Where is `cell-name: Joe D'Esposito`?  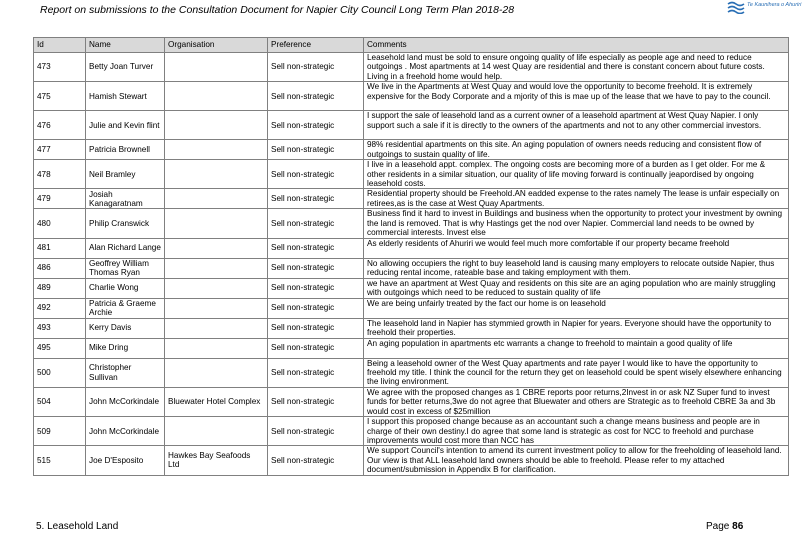
cell-name: Joe D'Esposito is located at coordinates (125, 460).